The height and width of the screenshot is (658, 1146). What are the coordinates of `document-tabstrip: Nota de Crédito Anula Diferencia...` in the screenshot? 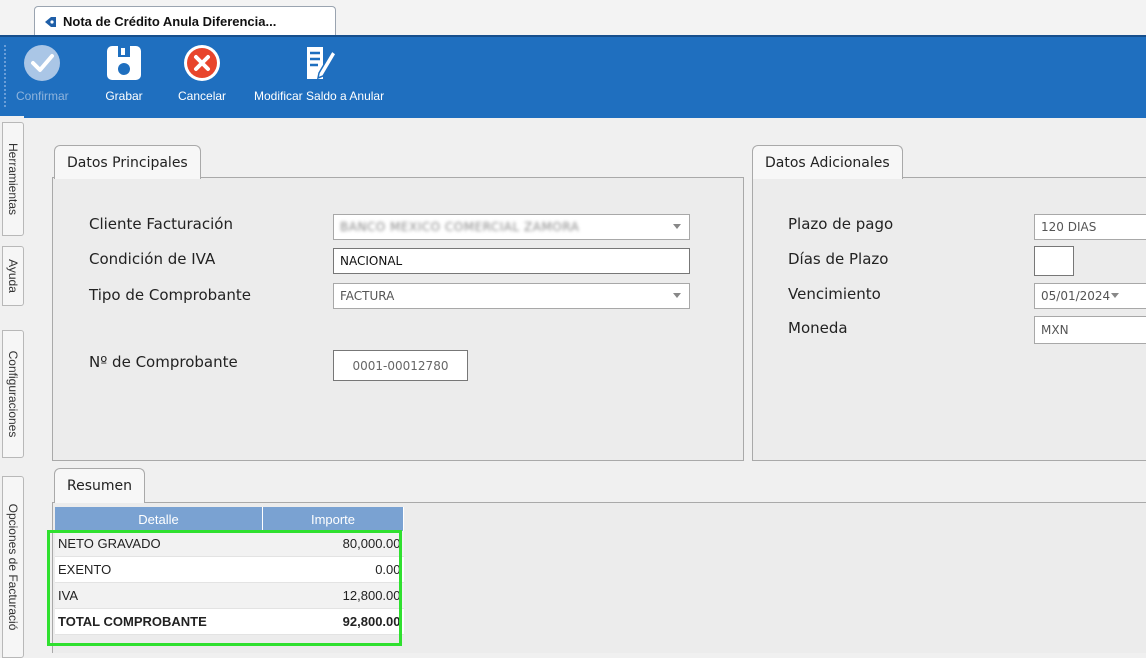 It's located at (573, 18).